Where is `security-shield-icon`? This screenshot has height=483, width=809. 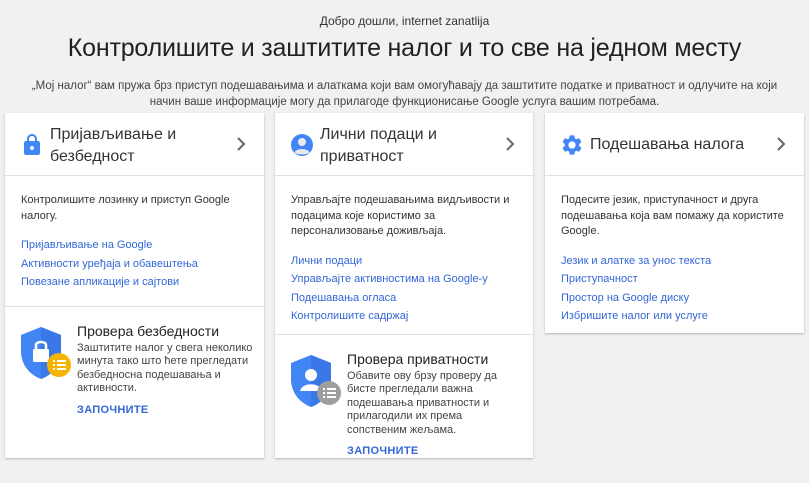 security-shield-icon is located at coordinates (46, 352).